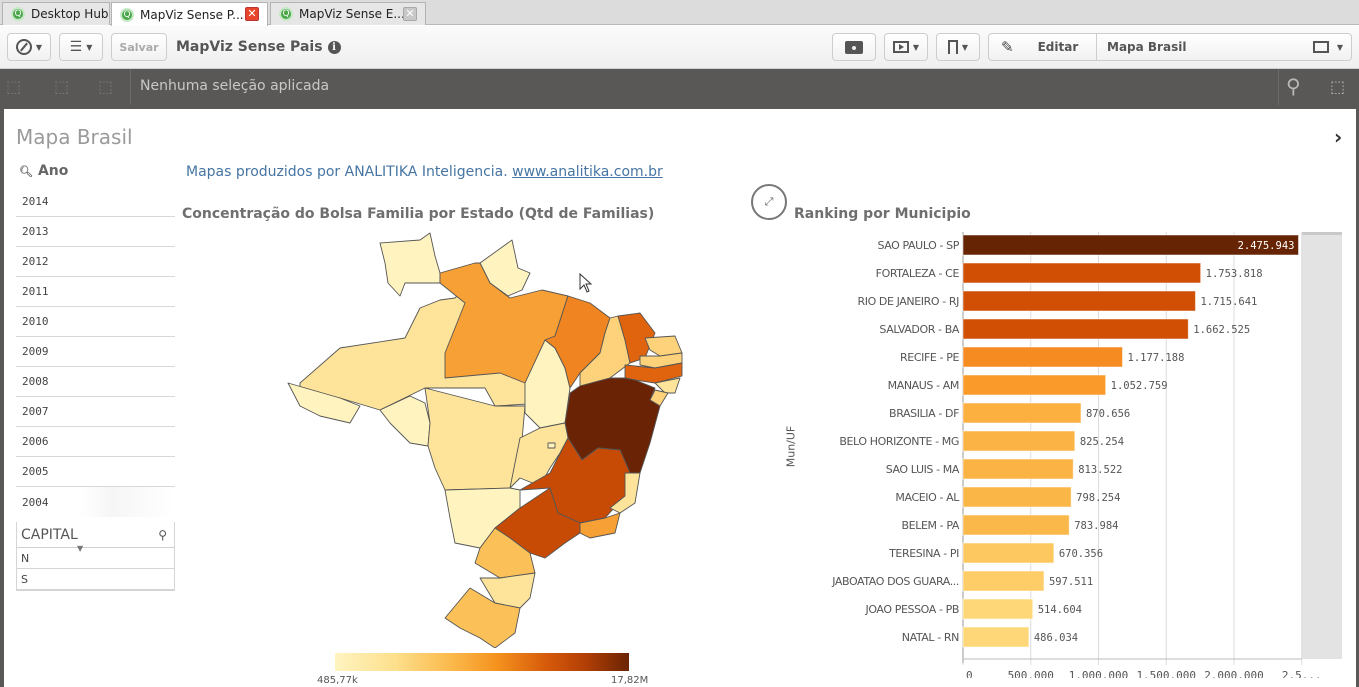 The width and height of the screenshot is (1359, 687). What do you see at coordinates (95, 262) in the screenshot?
I see `list-item: 2012` at bounding box center [95, 262].